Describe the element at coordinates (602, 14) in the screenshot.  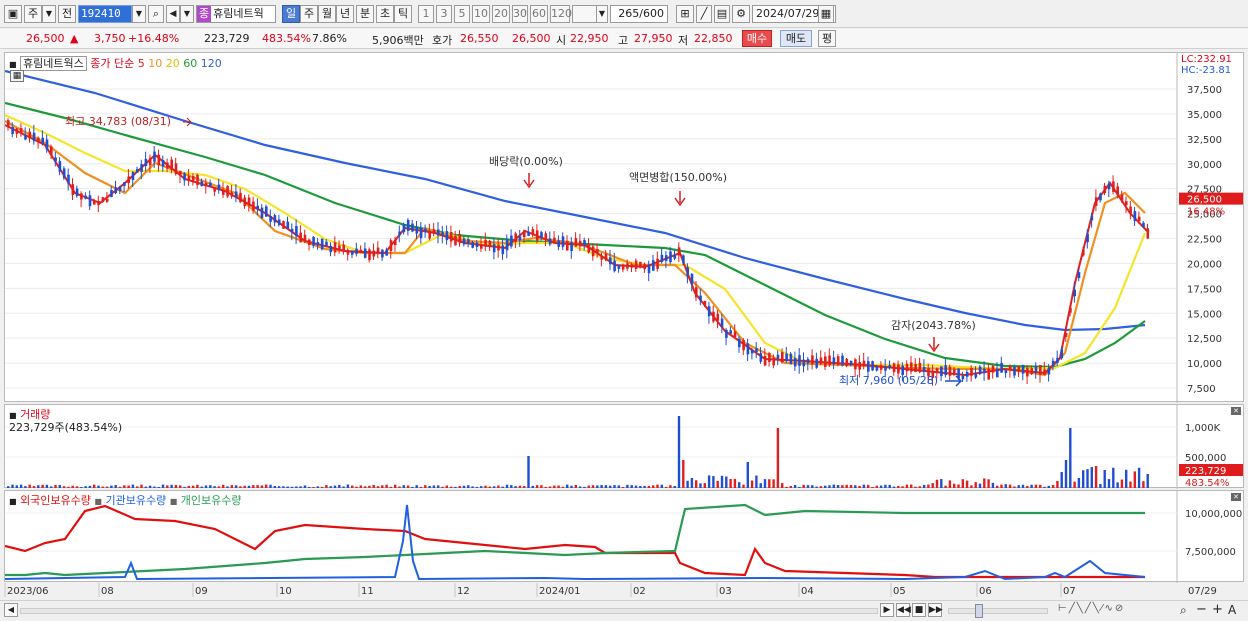
I see `interval-dropdown-icon: ▼` at that location.